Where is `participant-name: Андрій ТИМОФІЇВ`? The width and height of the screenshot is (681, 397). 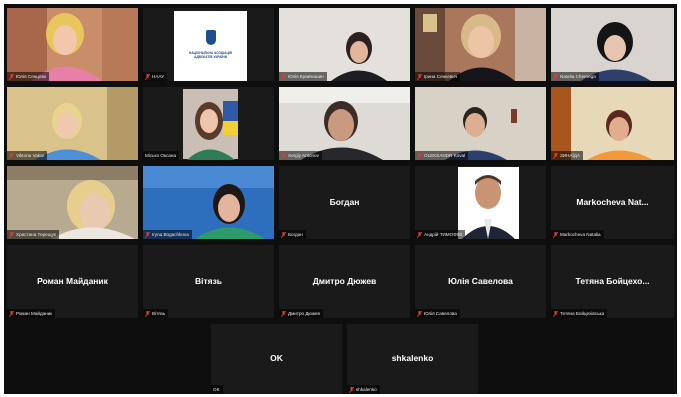
participant-name: Андрій ТИМОФІЇВ is located at coordinates (443, 234).